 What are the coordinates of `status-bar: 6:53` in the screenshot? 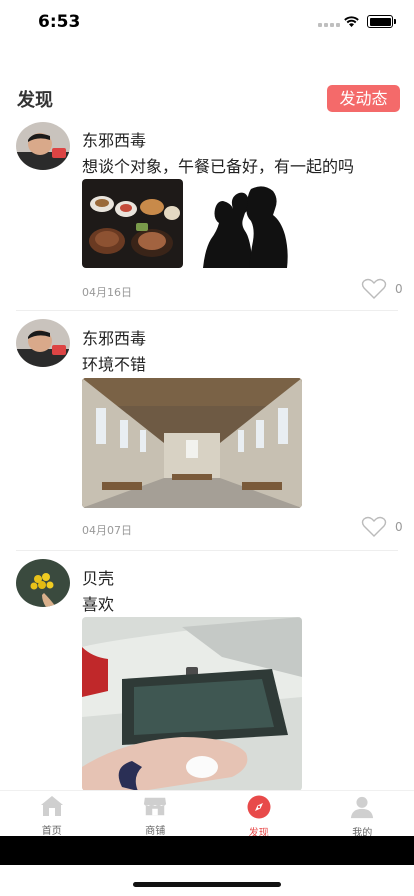 It's located at (207, 22).